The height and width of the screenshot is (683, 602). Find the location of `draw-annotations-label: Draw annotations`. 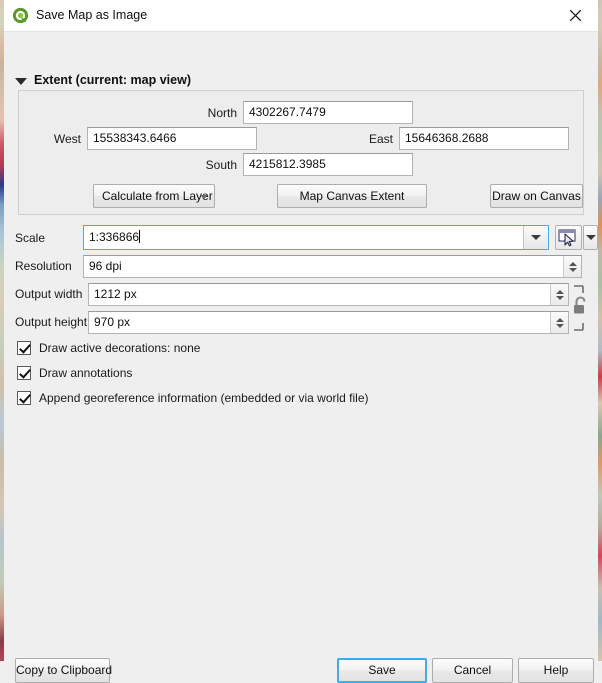

draw-annotations-label: Draw annotations is located at coordinates (86, 373).